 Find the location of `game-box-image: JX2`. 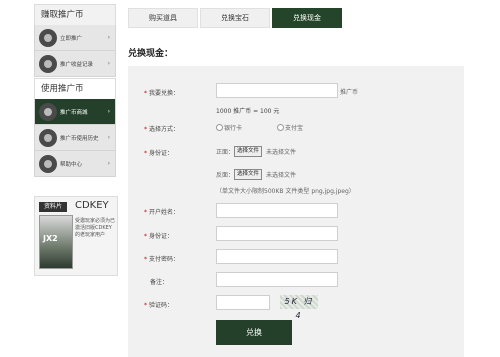

game-box-image: JX2 is located at coordinates (56, 242).